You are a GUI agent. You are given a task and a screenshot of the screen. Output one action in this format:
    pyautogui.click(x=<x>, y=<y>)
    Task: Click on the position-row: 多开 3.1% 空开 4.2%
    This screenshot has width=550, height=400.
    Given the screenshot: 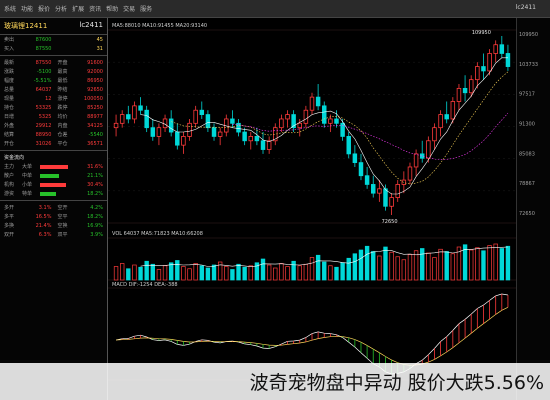 What is the action you would take?
    pyautogui.click(x=53, y=207)
    